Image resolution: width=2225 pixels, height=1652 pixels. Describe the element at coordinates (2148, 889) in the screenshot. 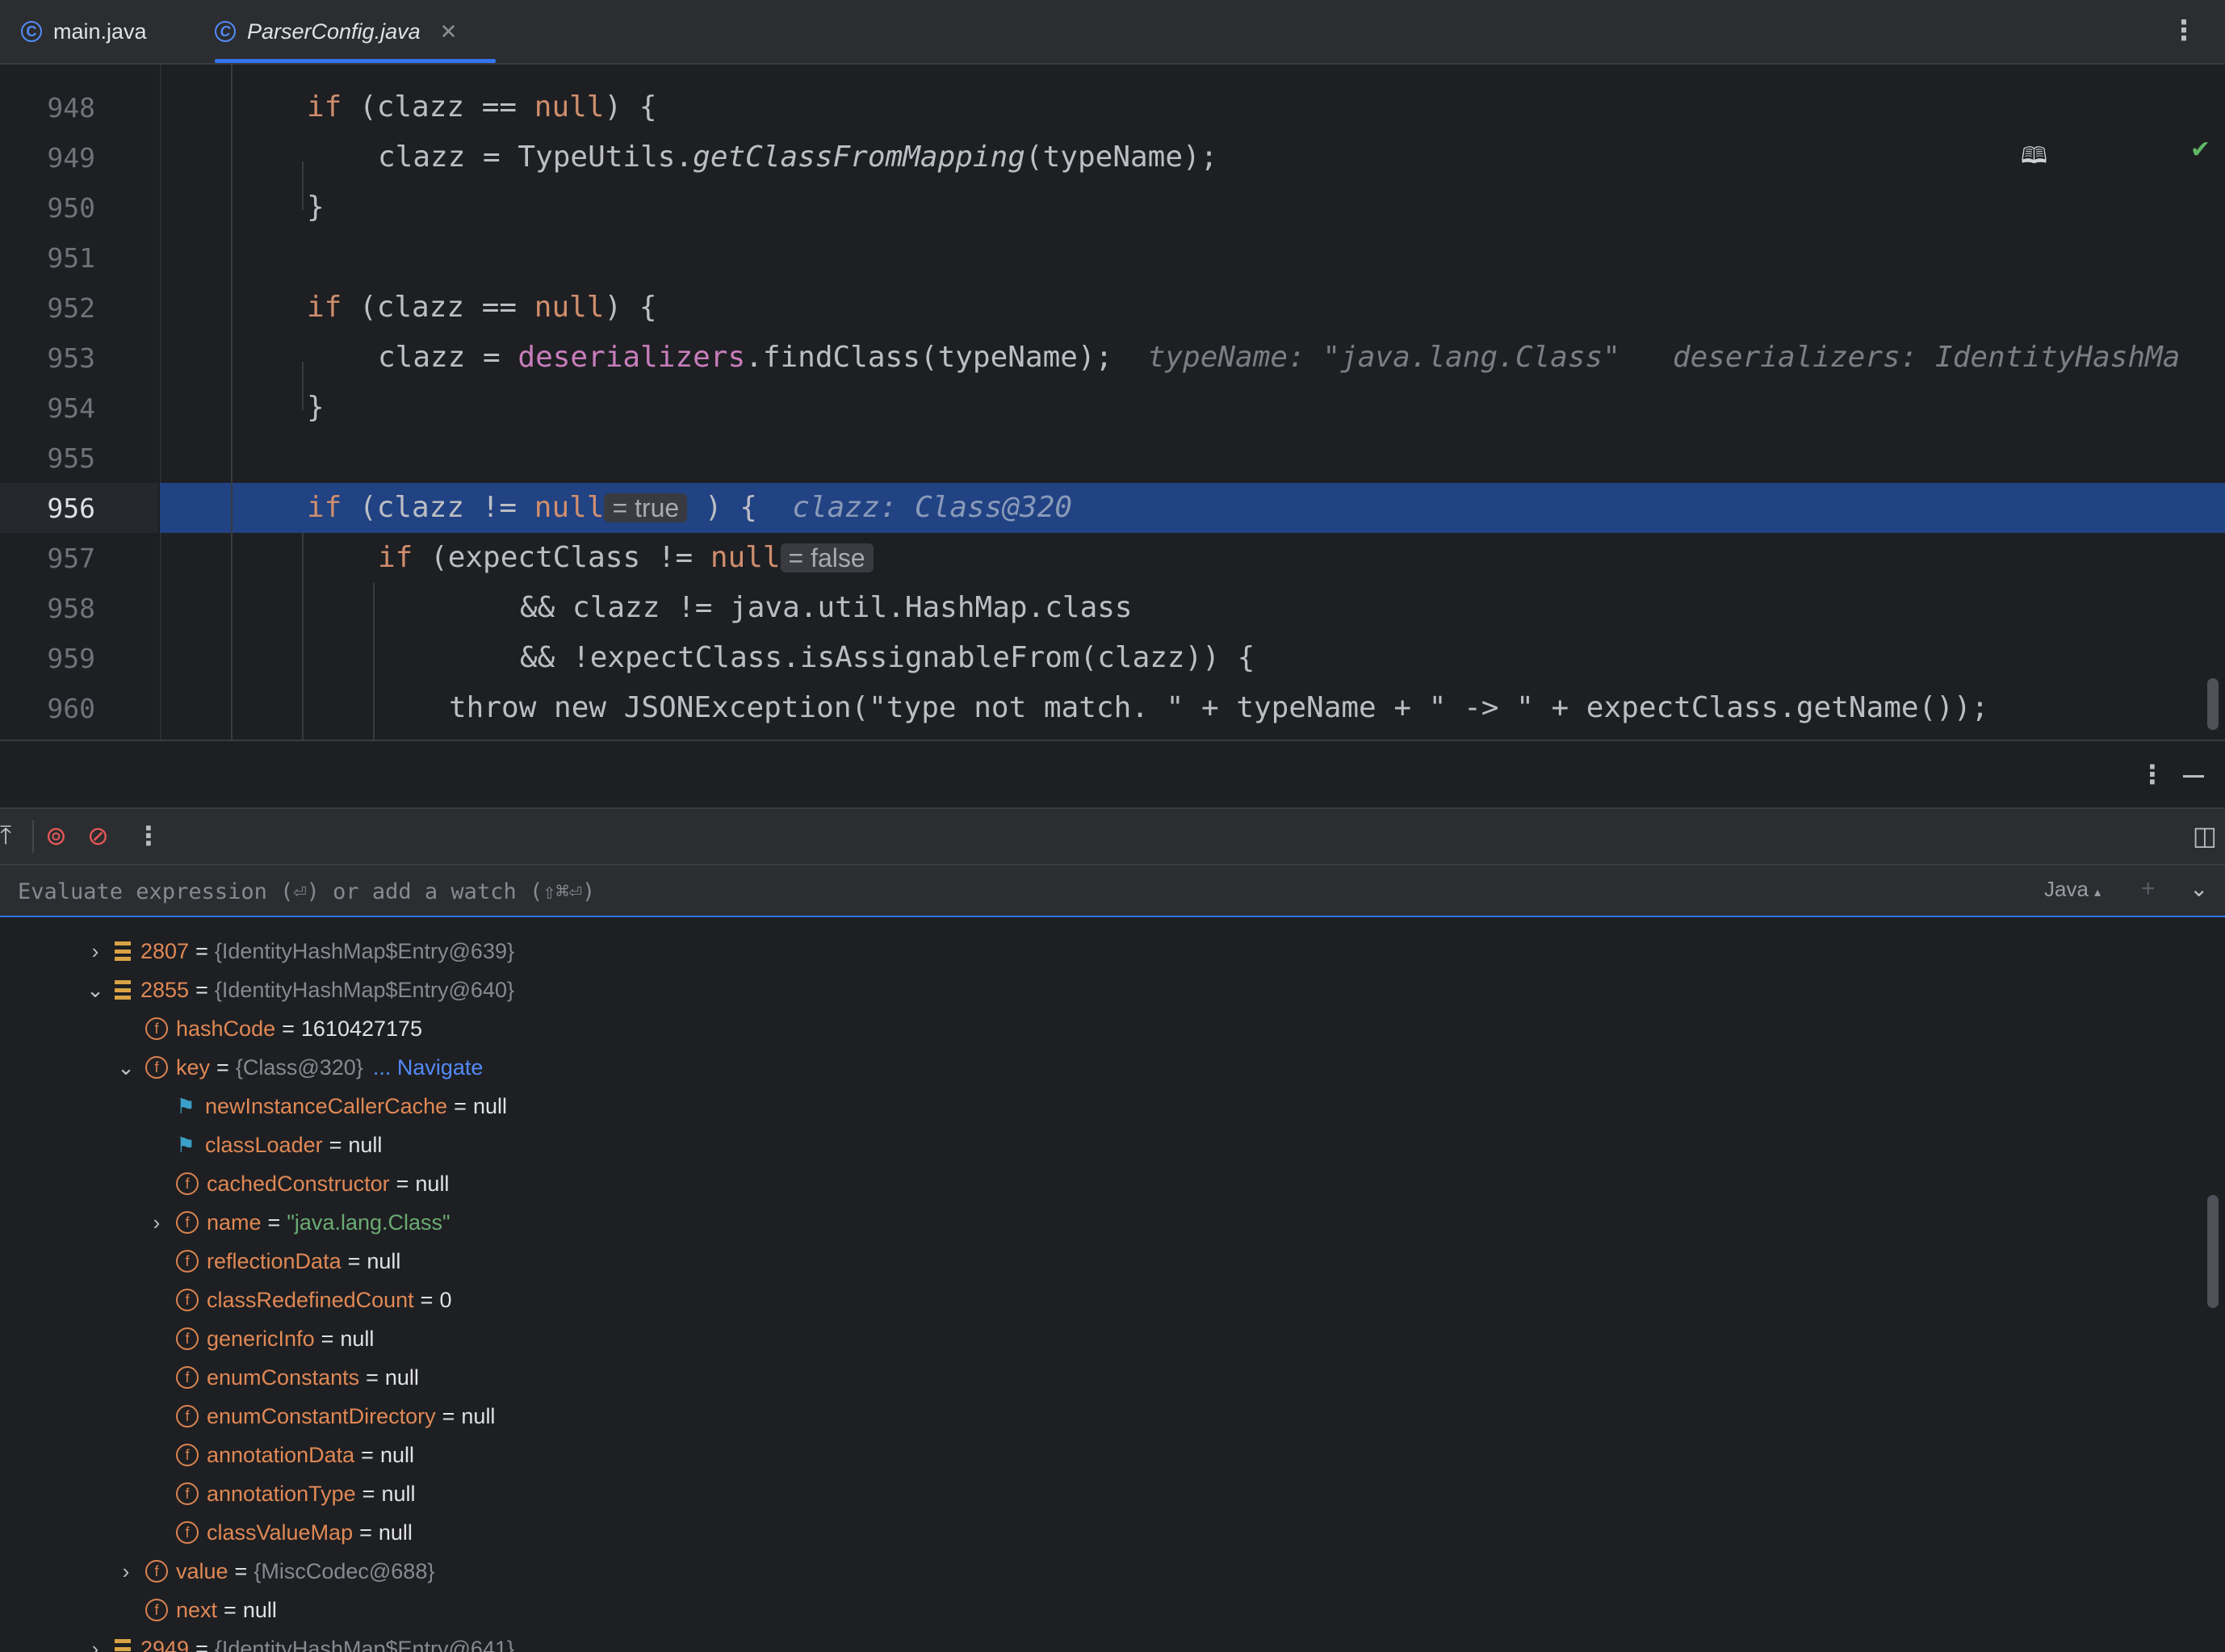

I see `add-watch-icon: +` at that location.